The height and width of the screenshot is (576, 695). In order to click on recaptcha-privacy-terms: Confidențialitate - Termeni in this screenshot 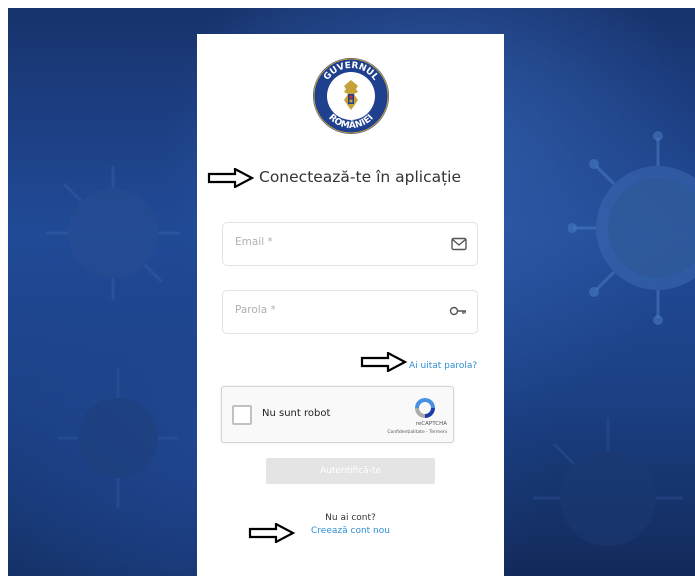, I will do `click(417, 432)`.